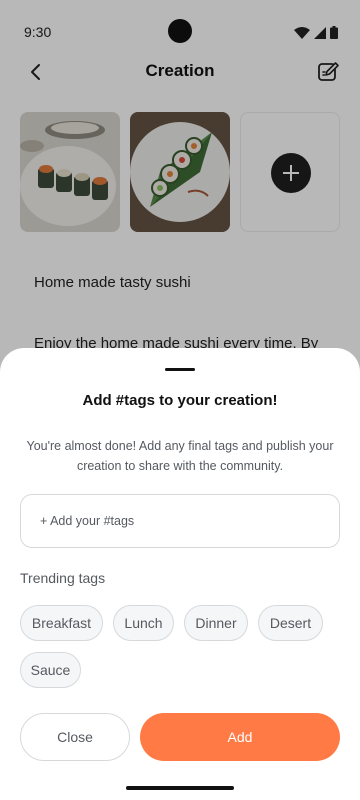 Image resolution: width=360 pixels, height=800 pixels. Describe the element at coordinates (240, 737) in the screenshot. I see `add-button: Add` at that location.